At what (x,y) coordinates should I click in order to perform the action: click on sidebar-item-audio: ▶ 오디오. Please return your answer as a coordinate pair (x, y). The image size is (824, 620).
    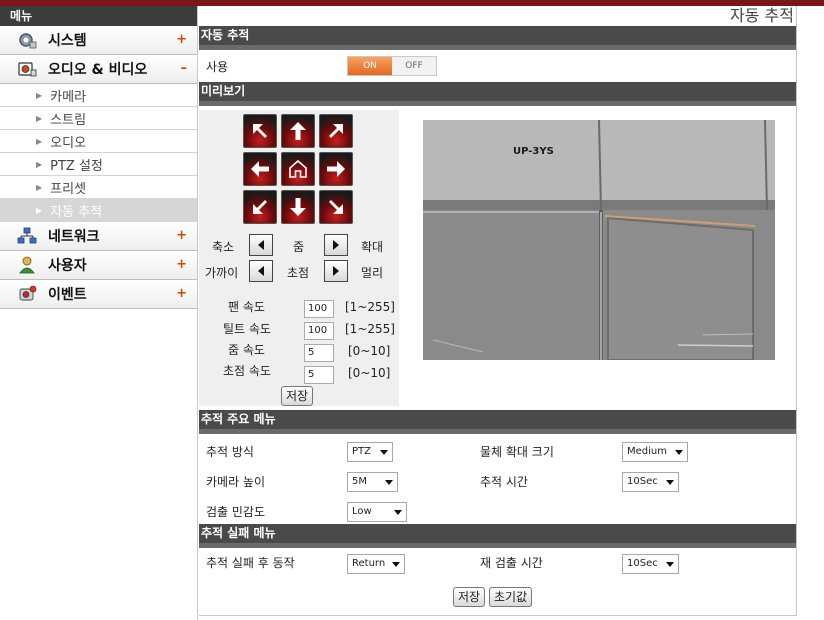
    Looking at the image, I should click on (98, 141).